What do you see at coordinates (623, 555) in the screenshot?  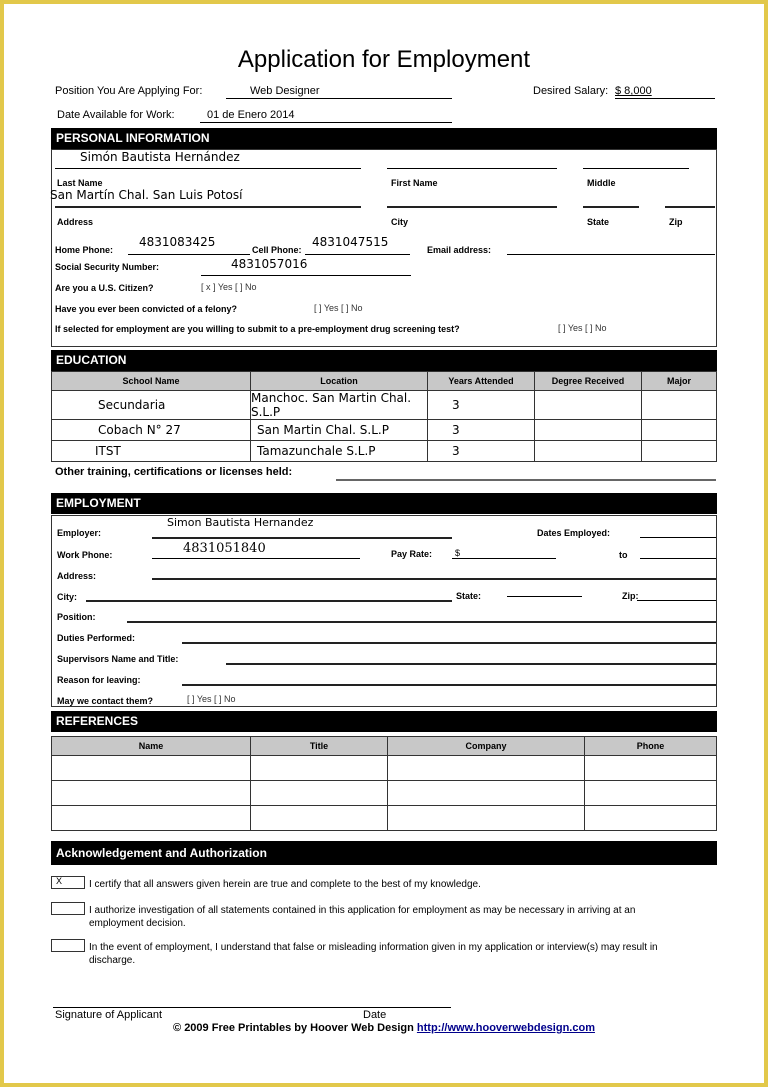 I see `to-label: to` at bounding box center [623, 555].